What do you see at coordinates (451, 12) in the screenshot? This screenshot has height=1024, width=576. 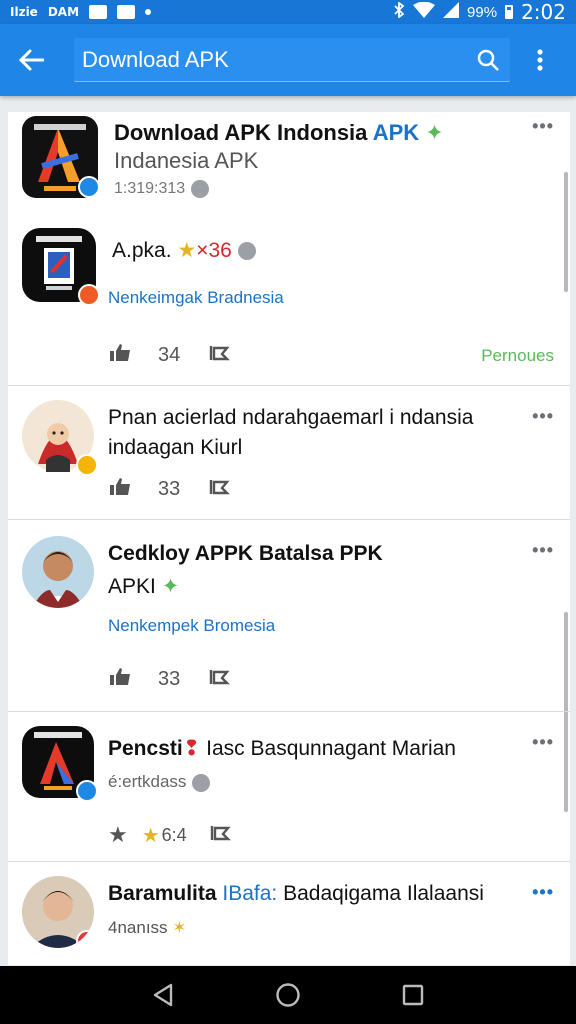 I see `signal-icon` at bounding box center [451, 12].